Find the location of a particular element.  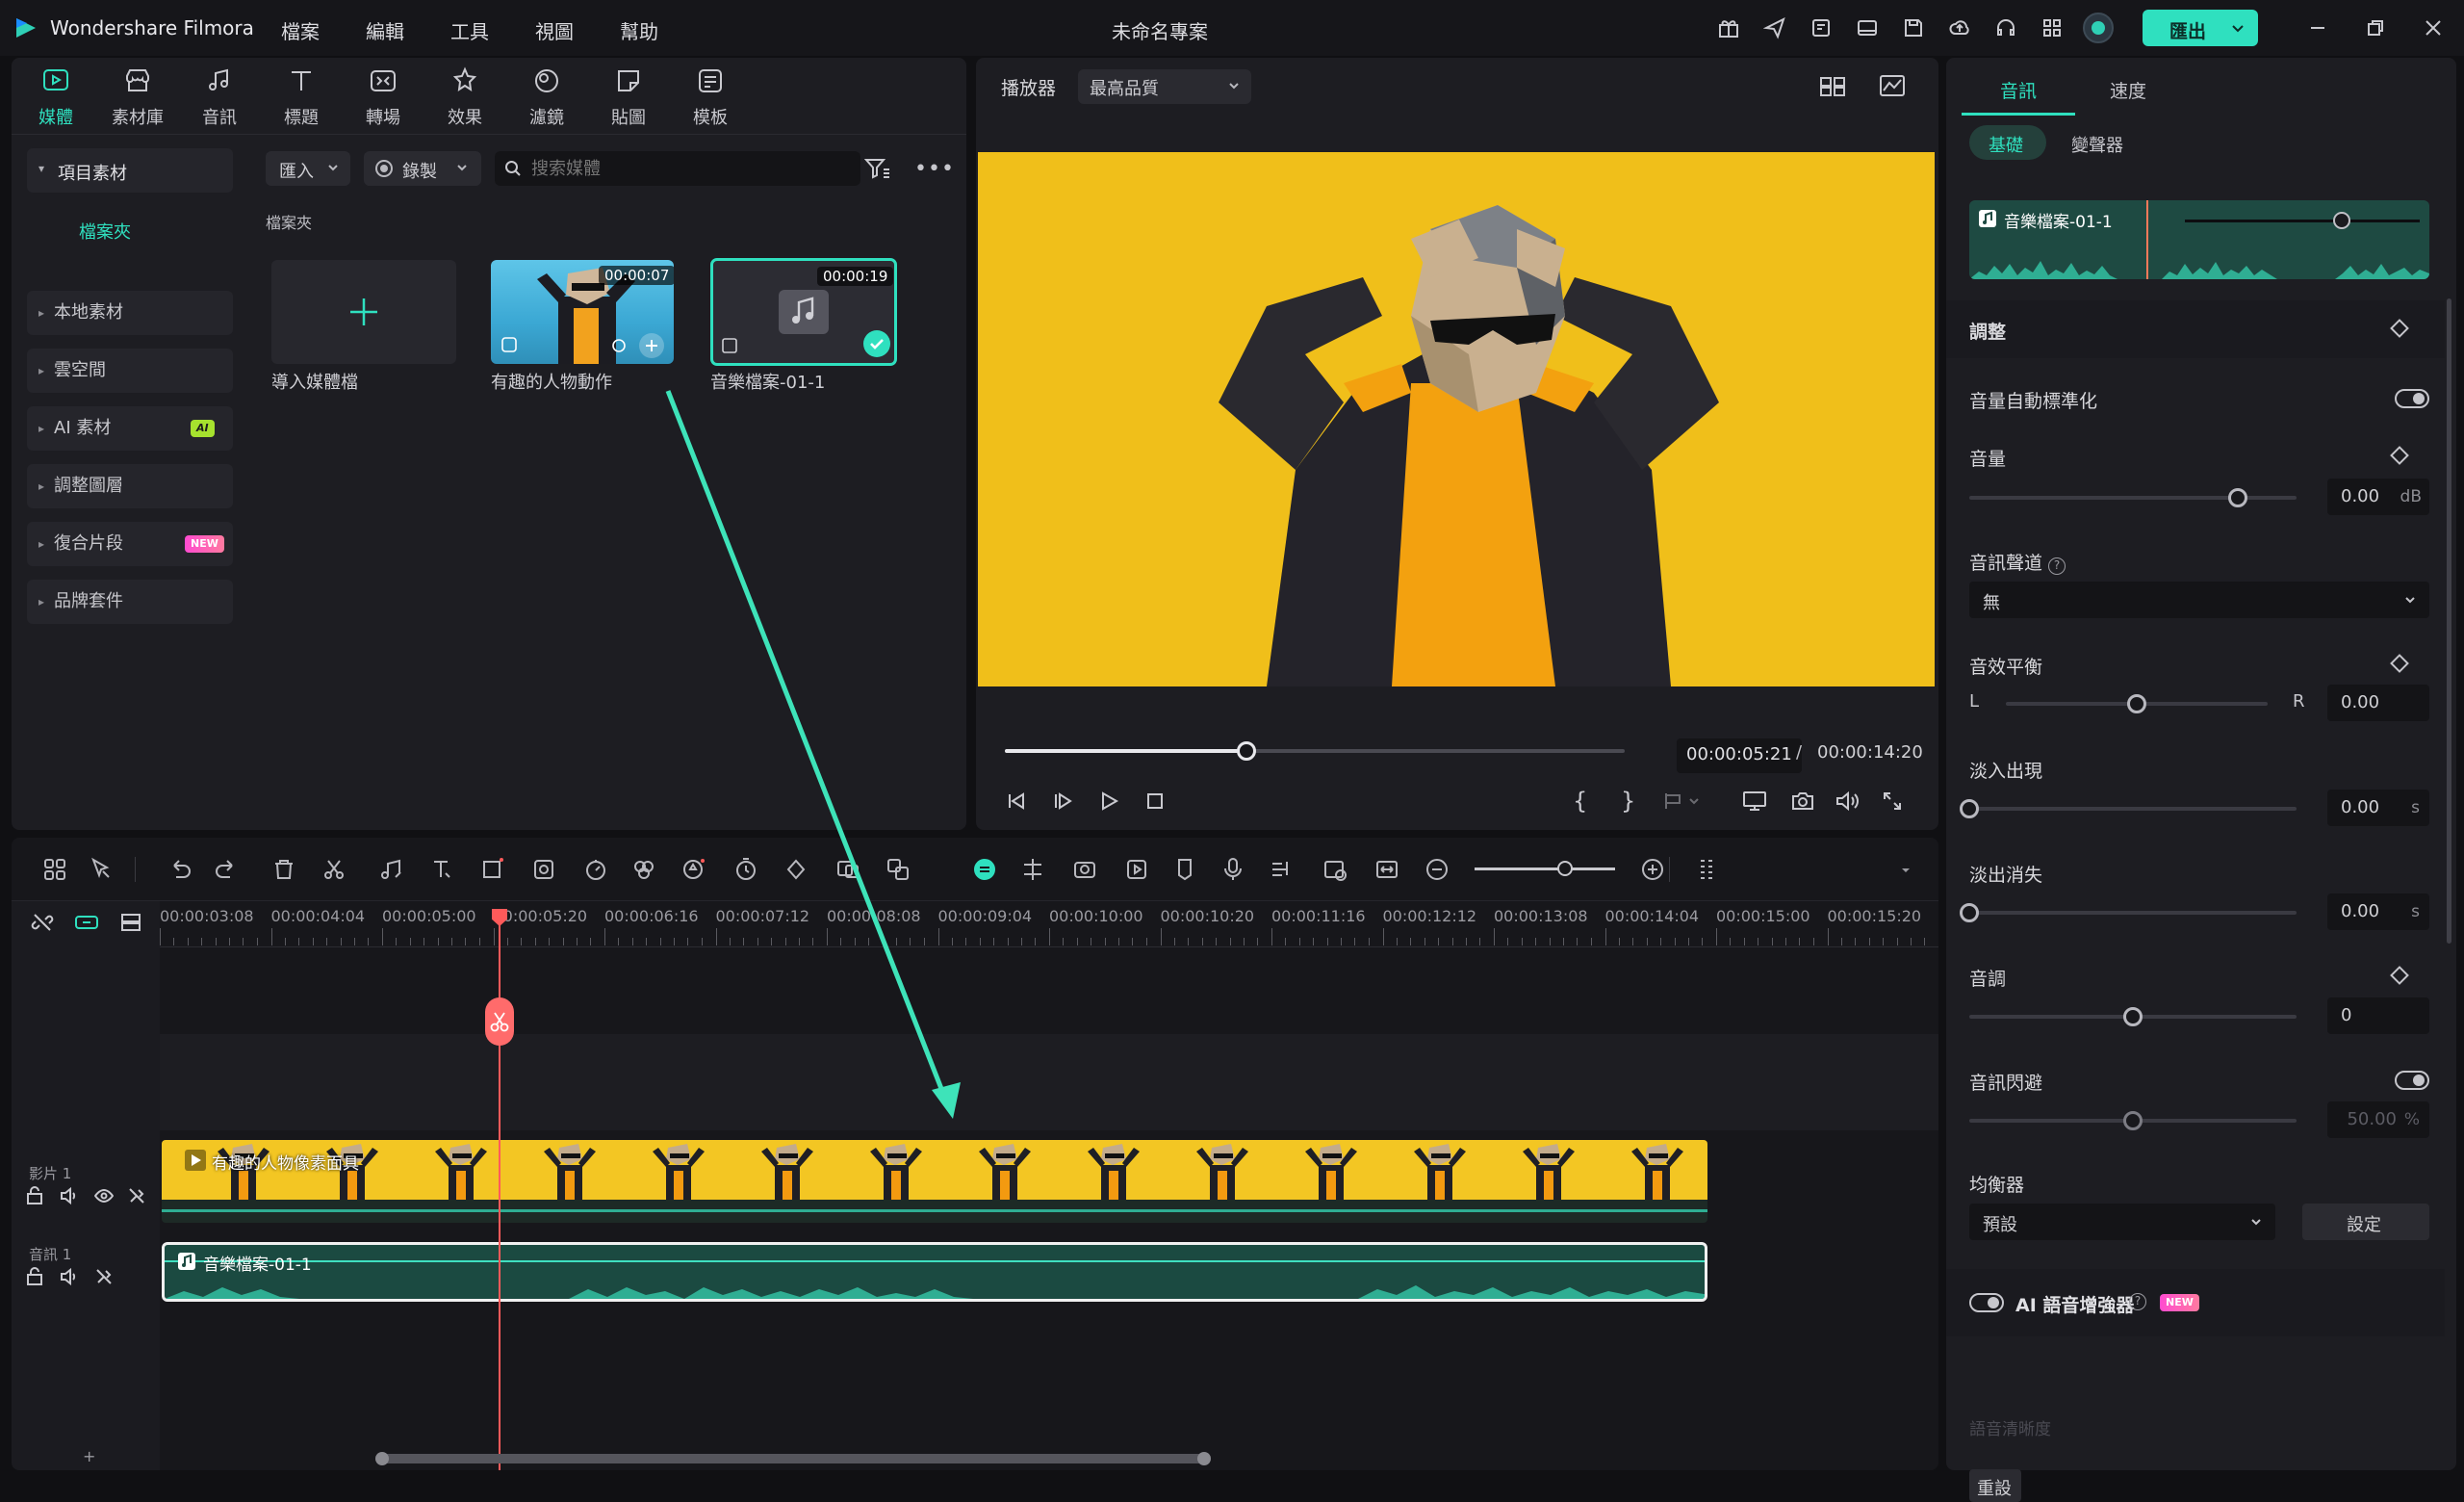

sidebar-item-1: 本地素材 is located at coordinates (130, 313).